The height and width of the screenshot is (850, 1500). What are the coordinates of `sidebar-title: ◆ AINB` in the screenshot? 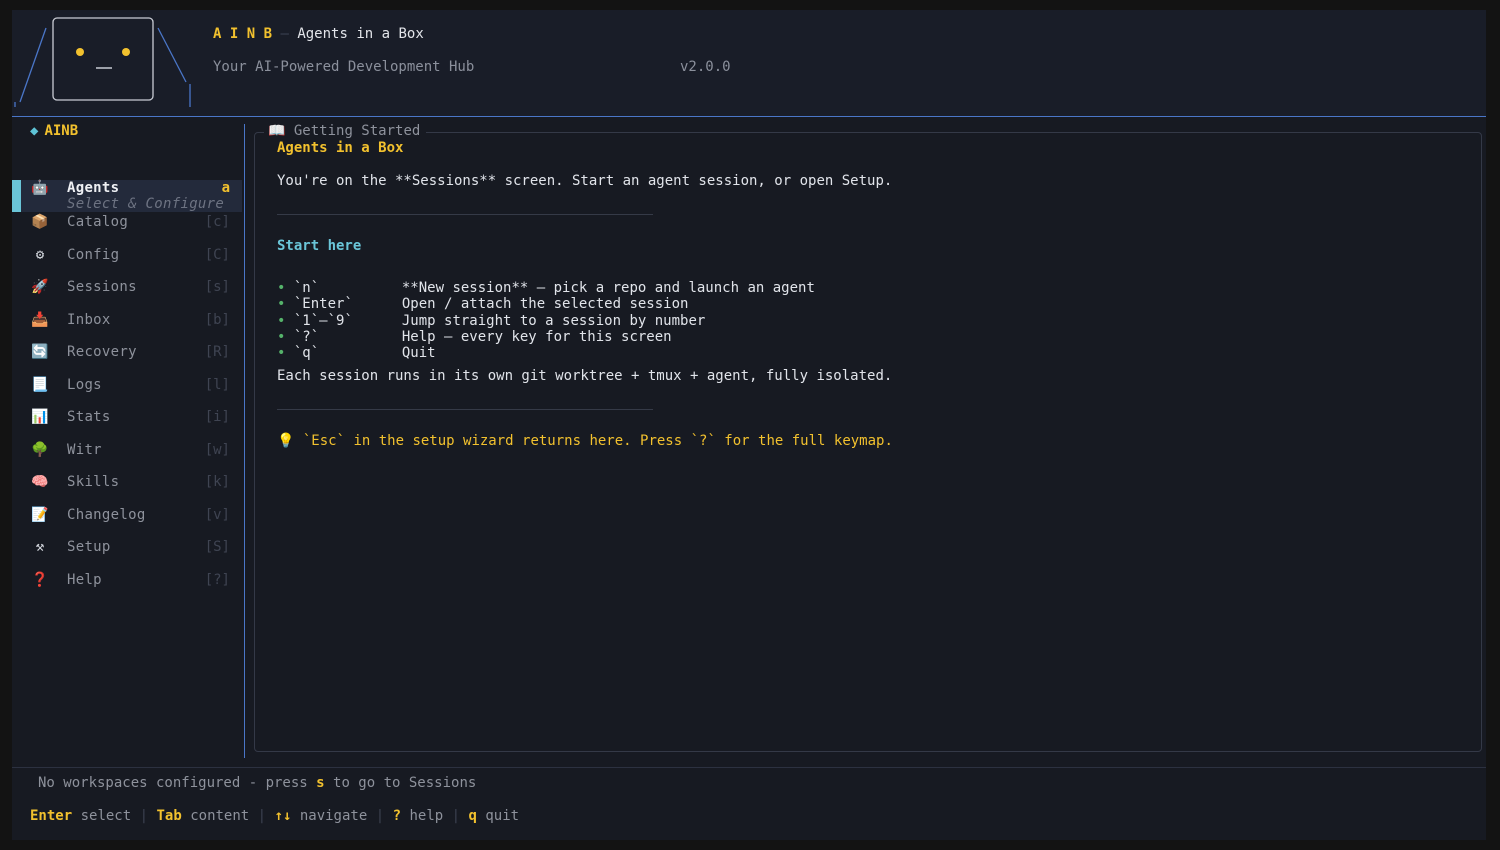 It's located at (54, 131).